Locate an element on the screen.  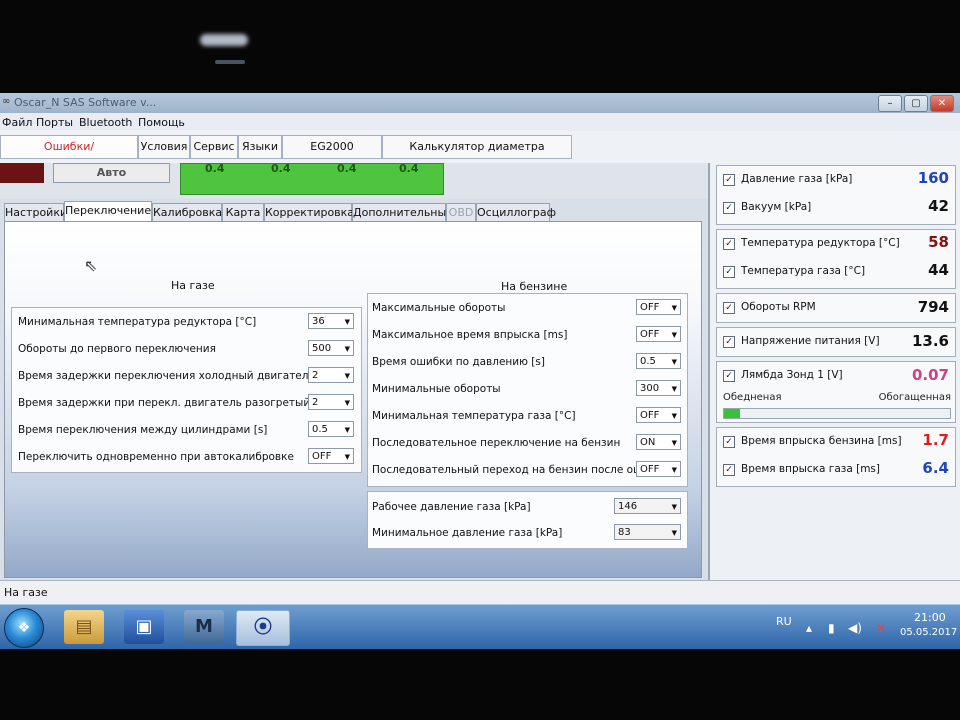
injector-bar: 0.4 0.4 0.4 0.4 is located at coordinates (312, 178).